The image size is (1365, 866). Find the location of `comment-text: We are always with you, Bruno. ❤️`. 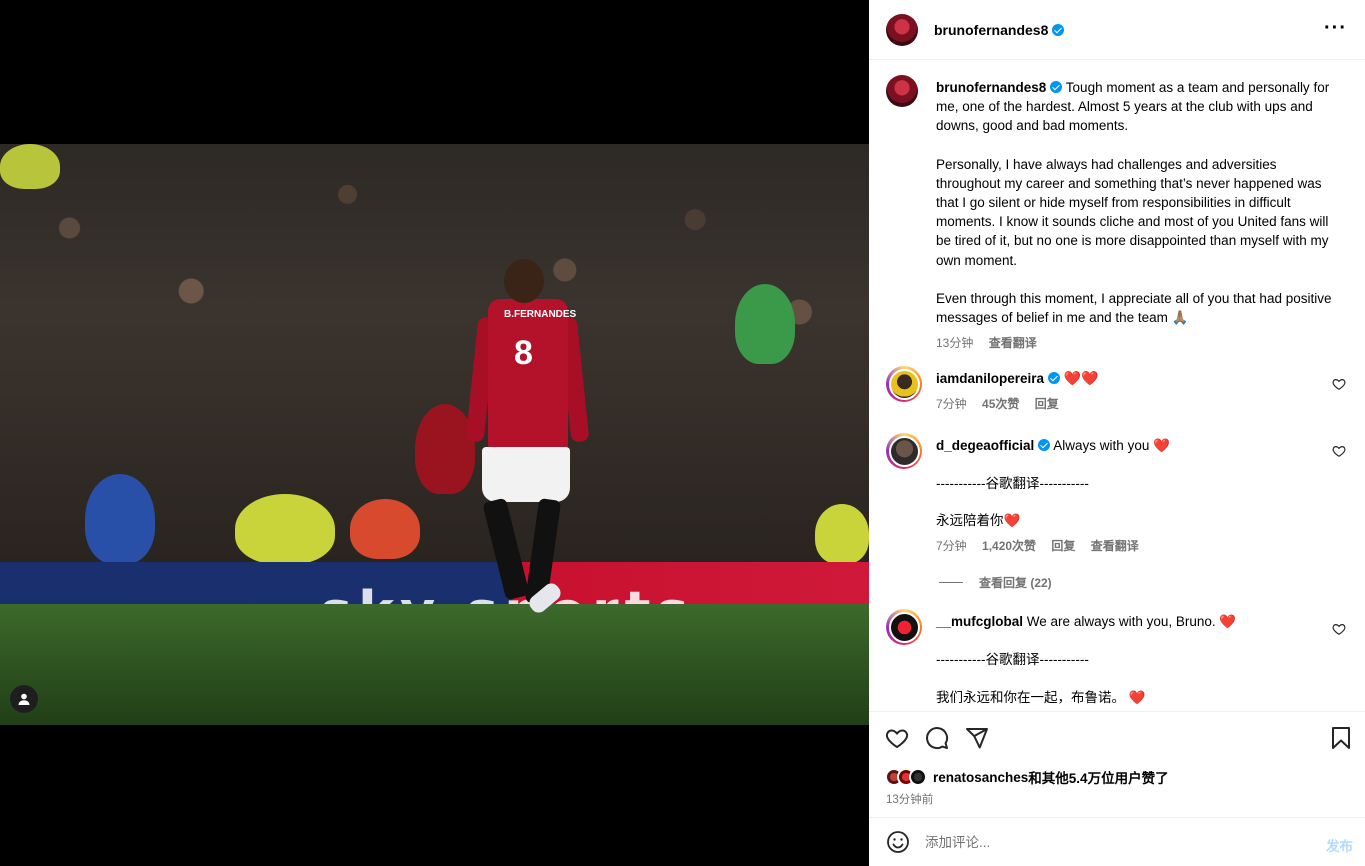

comment-text: We are always with you, Bruno. ❤️ is located at coordinates (1131, 621).